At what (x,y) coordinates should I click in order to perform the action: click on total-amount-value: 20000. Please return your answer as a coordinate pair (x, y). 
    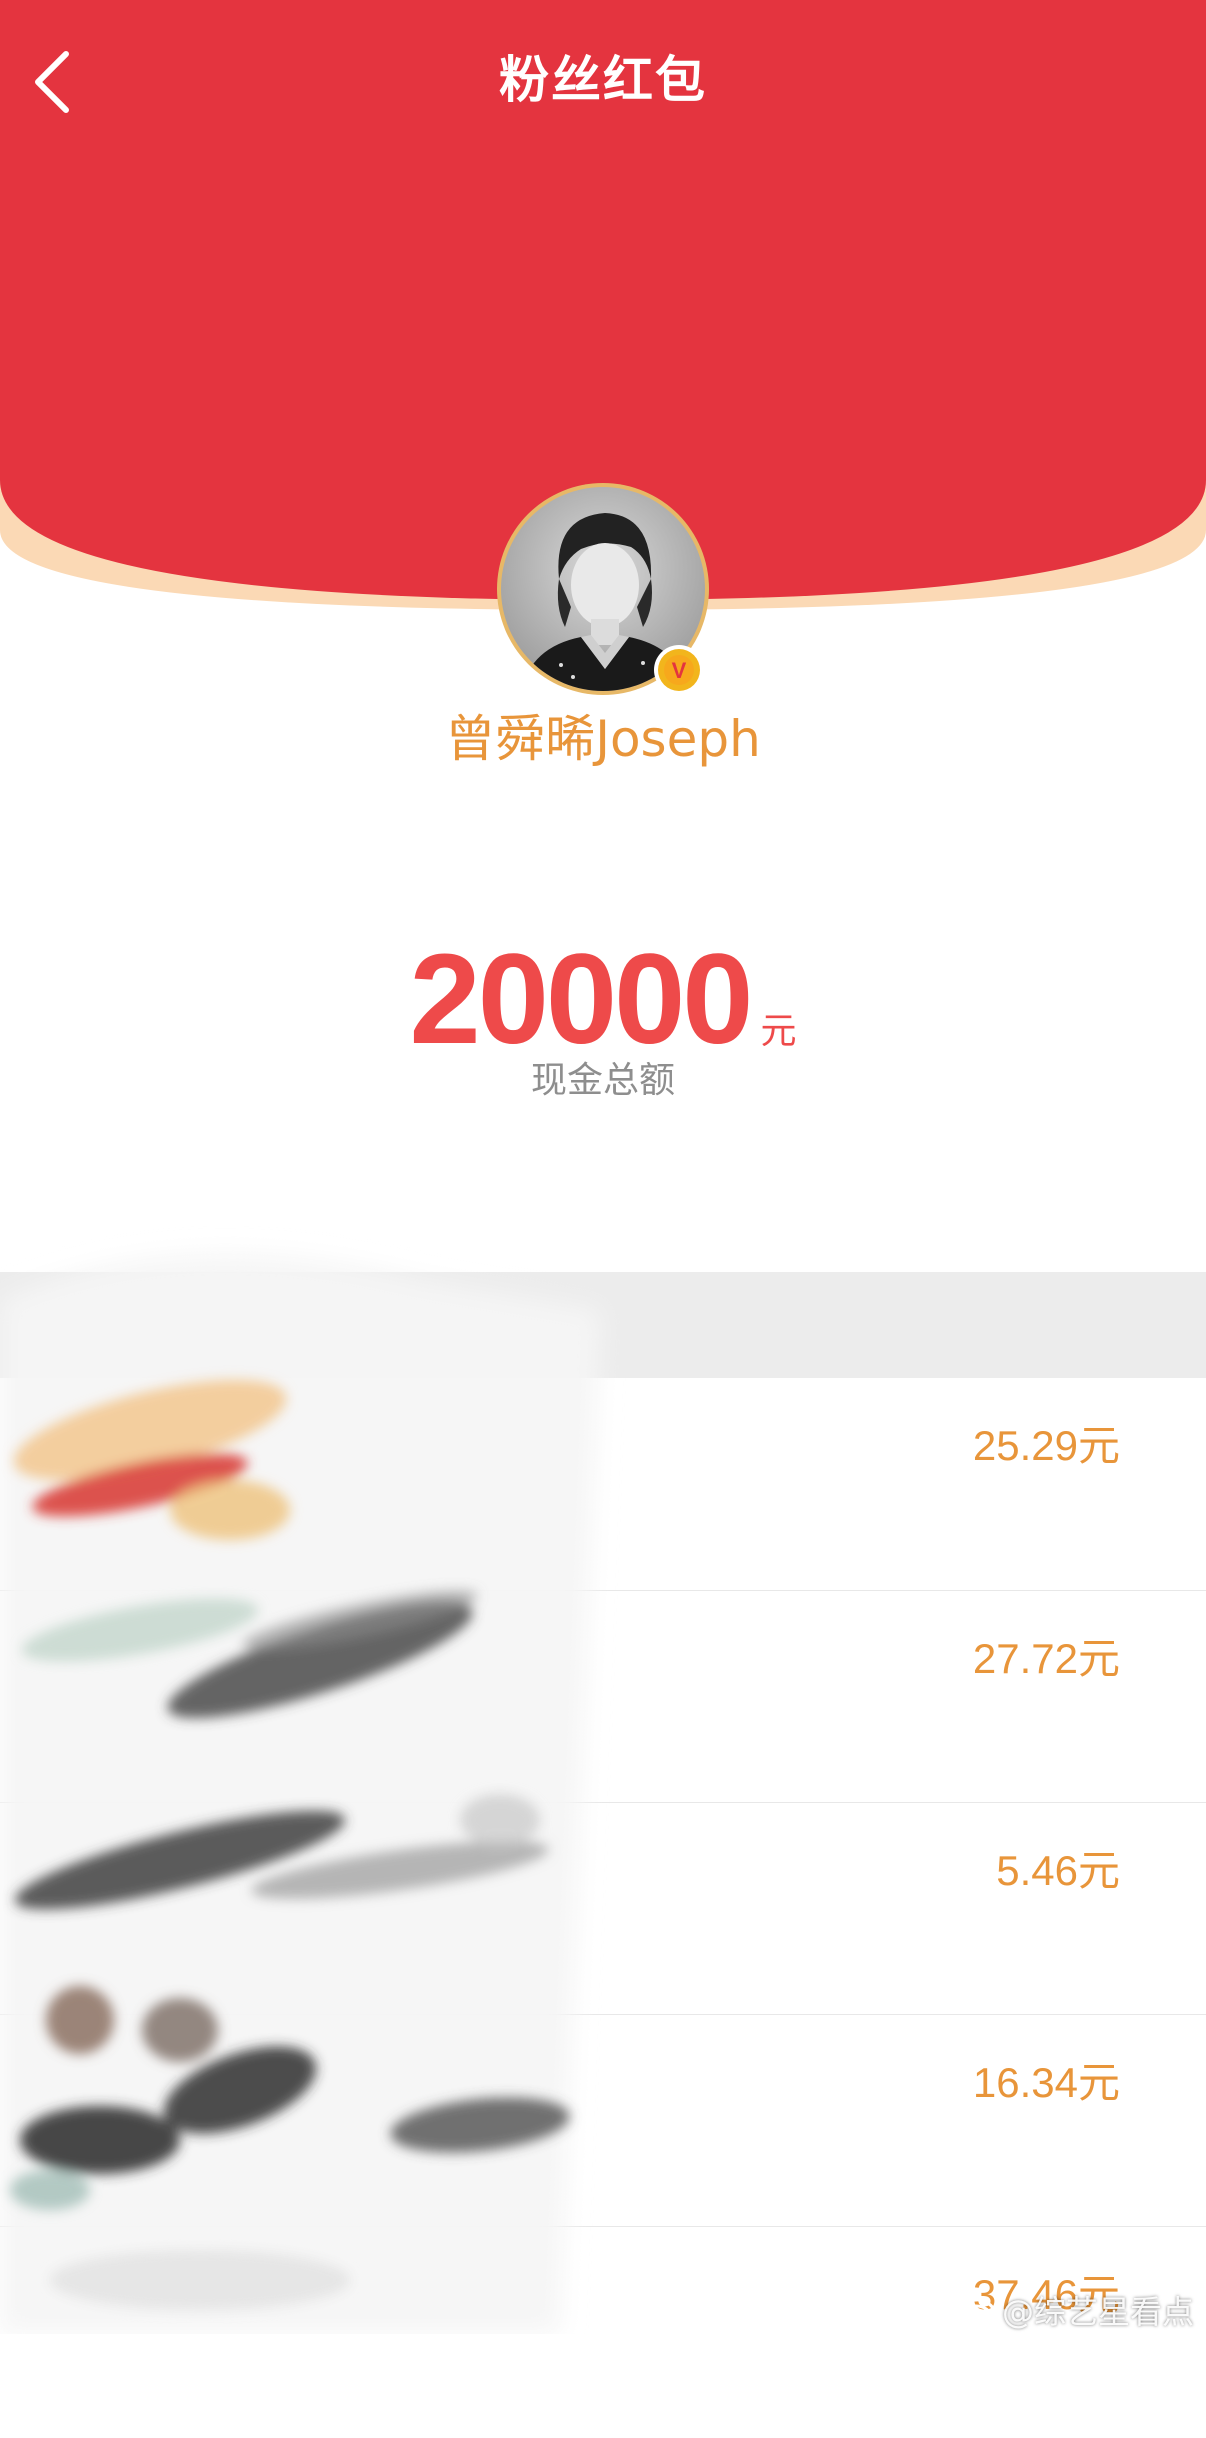
    Looking at the image, I should click on (581, 999).